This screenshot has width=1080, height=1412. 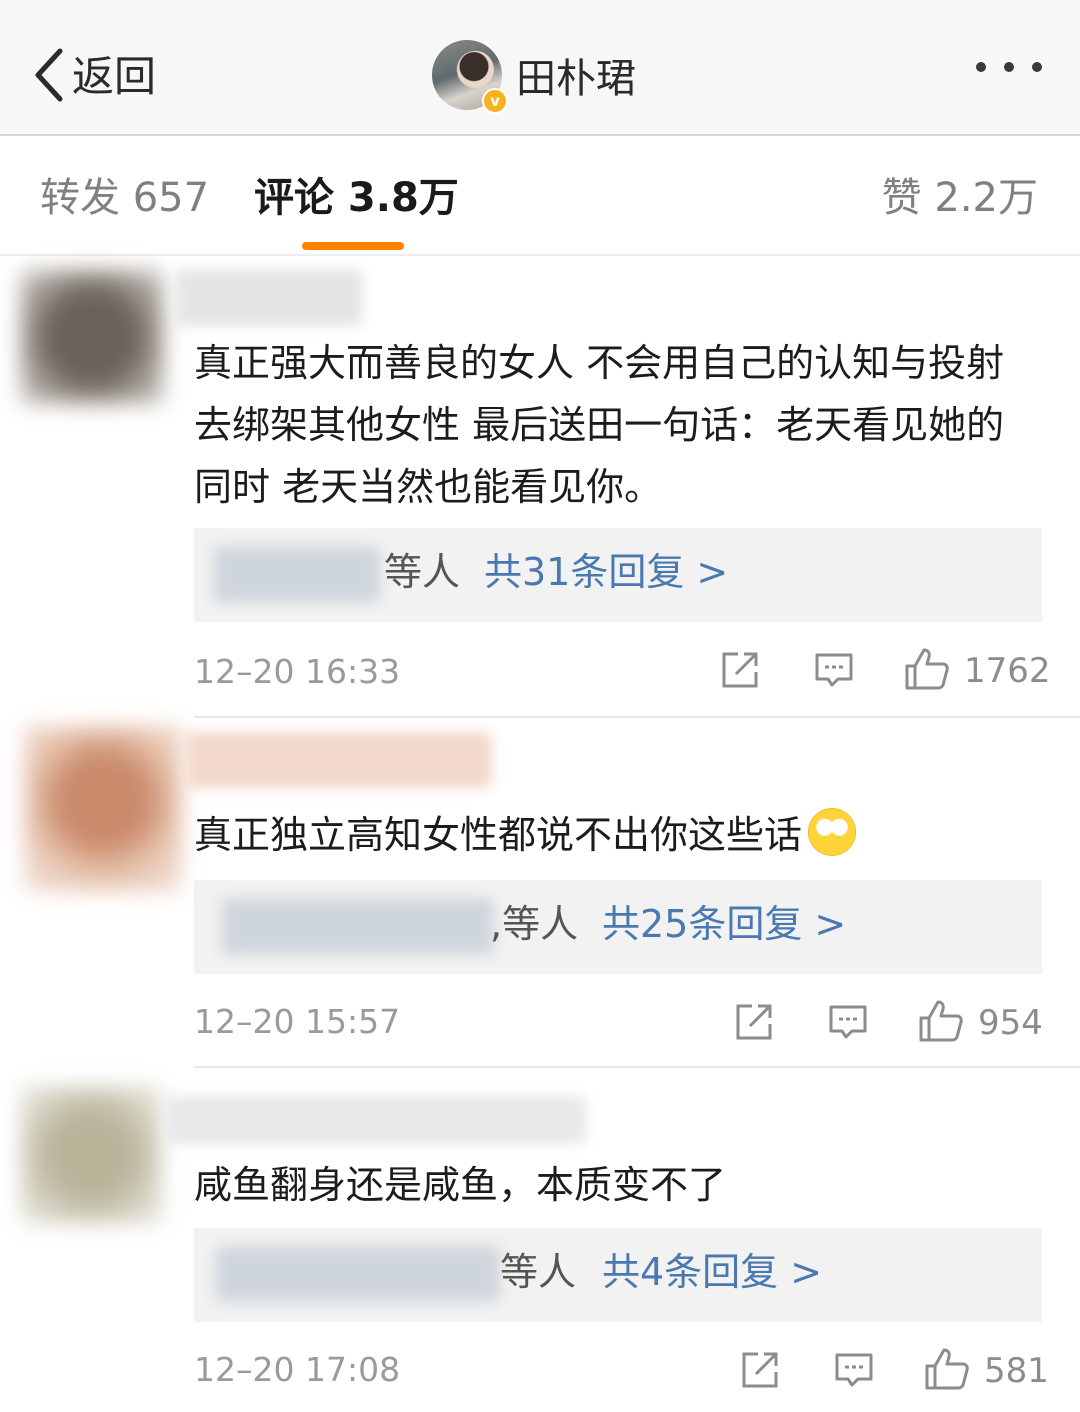 What do you see at coordinates (960, 198) in the screenshot?
I see `tab-likes: 赞 2.2万` at bounding box center [960, 198].